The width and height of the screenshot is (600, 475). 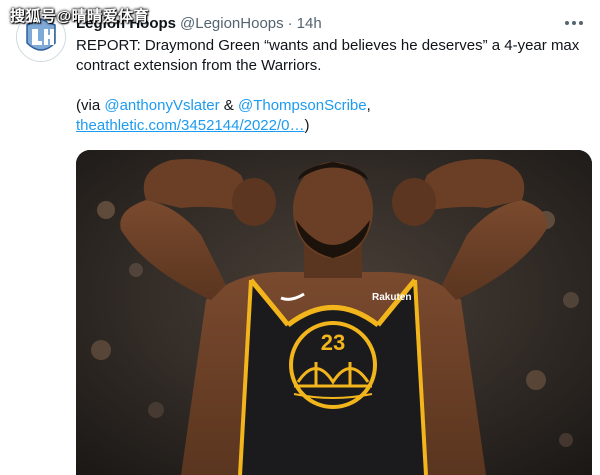 What do you see at coordinates (391, 297) in the screenshot?
I see `sponsor-text: Rakuten` at bounding box center [391, 297].